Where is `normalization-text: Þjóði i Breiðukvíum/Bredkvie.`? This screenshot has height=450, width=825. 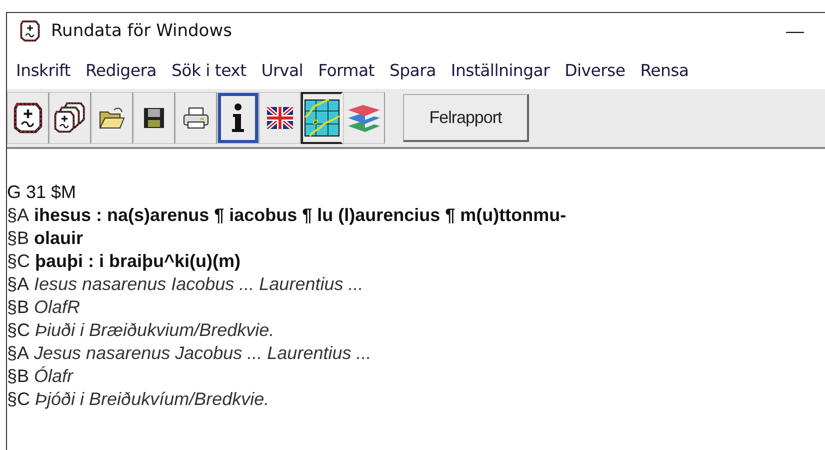 normalization-text: Þjóði i Breiðukvíum/Bredkvie. is located at coordinates (152, 399).